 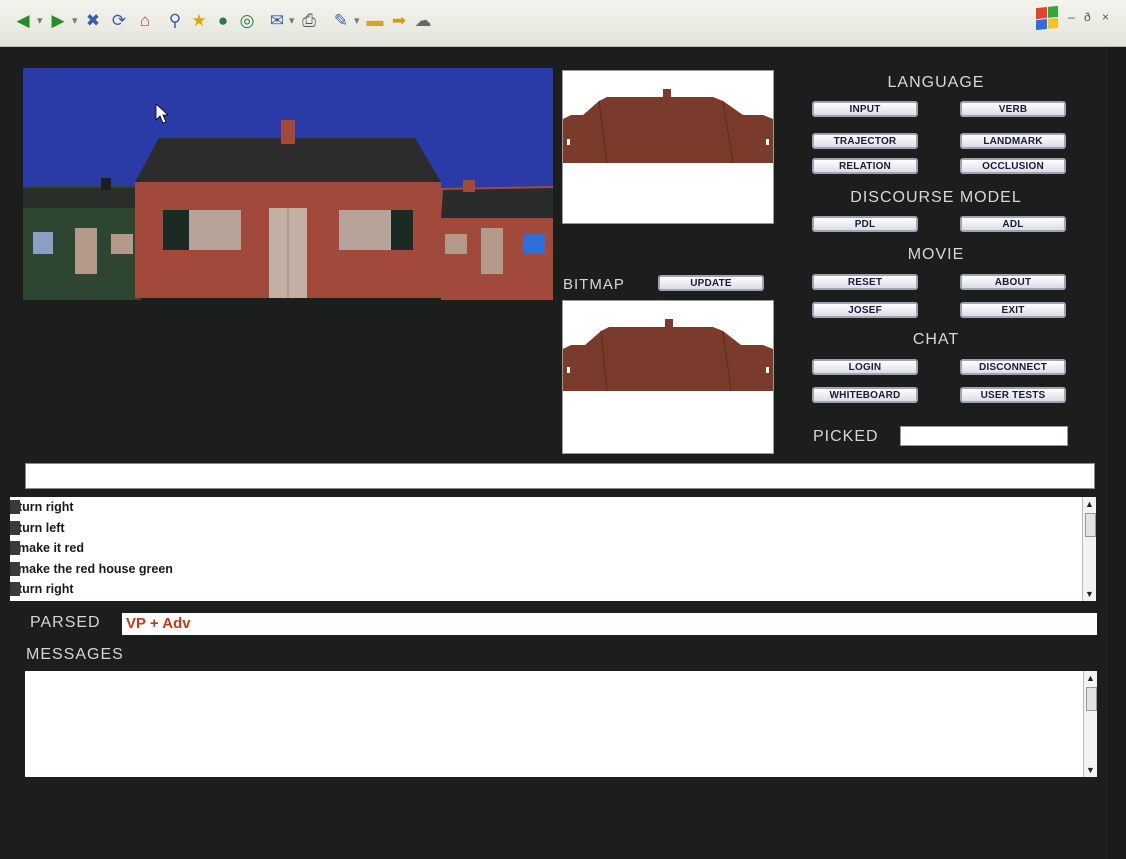 What do you see at coordinates (560, 476) in the screenshot?
I see `command-input` at bounding box center [560, 476].